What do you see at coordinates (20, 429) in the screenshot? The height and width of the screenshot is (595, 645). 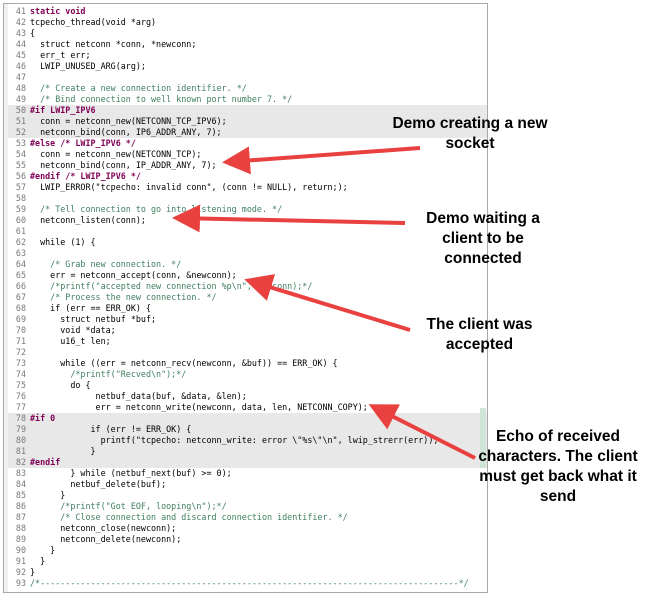 I see `line-number: 79` at bounding box center [20, 429].